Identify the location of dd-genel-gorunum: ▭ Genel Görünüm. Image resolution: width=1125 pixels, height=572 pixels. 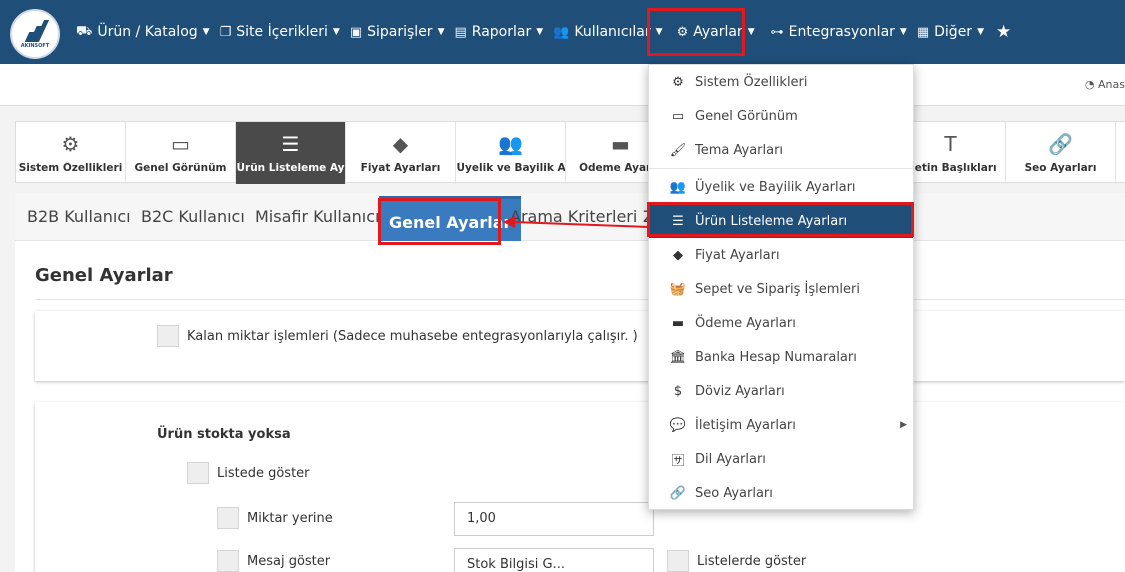
(781, 116).